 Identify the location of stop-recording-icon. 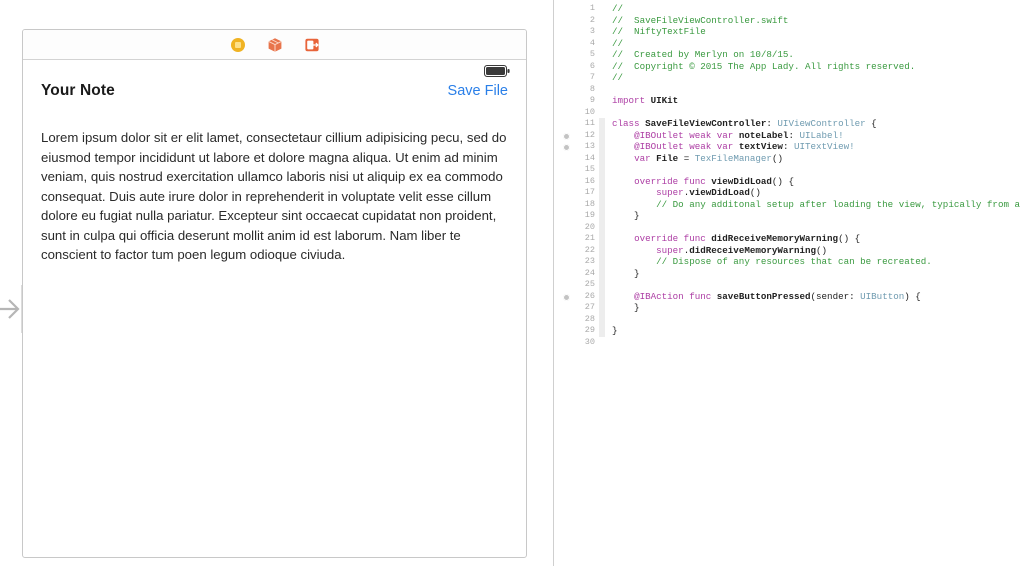
(238, 45).